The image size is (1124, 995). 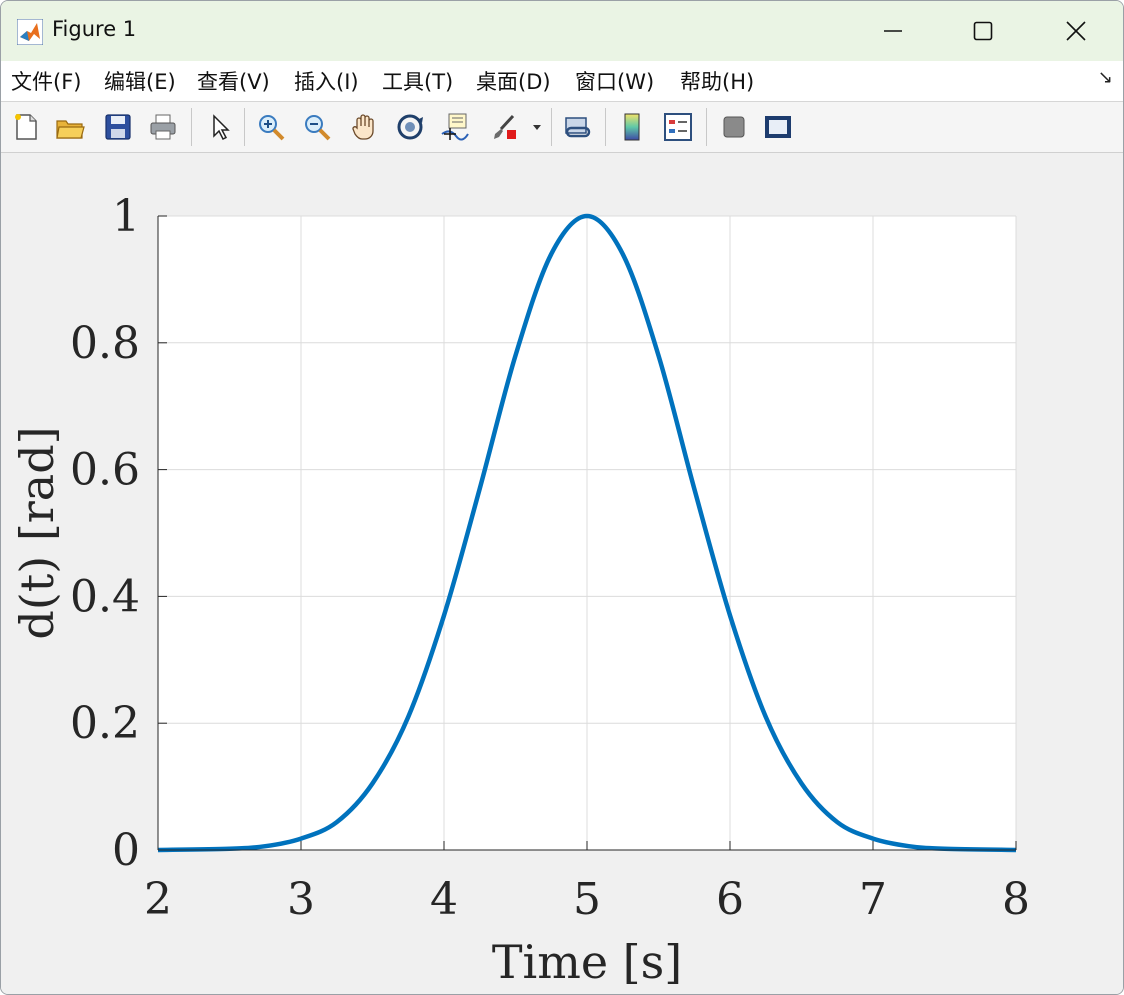 I want to click on rotate-3d-icon, so click(x=410, y=127).